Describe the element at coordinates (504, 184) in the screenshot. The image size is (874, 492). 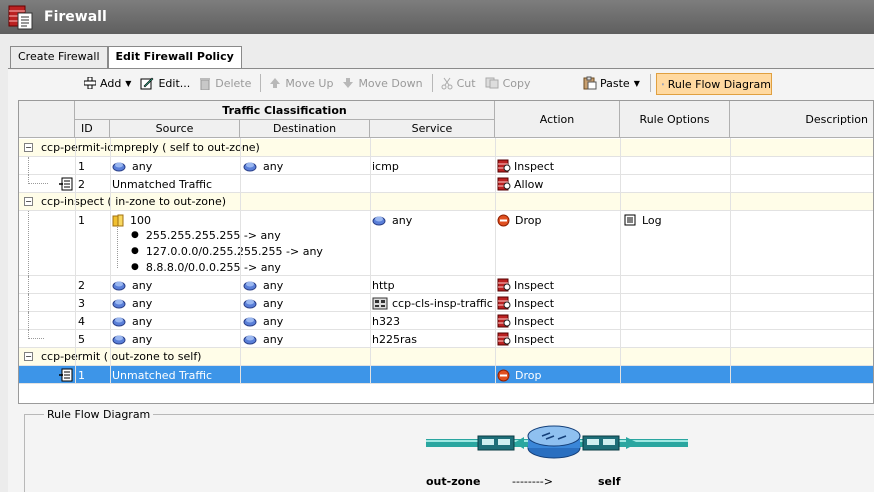
I see `allow-icon` at that location.